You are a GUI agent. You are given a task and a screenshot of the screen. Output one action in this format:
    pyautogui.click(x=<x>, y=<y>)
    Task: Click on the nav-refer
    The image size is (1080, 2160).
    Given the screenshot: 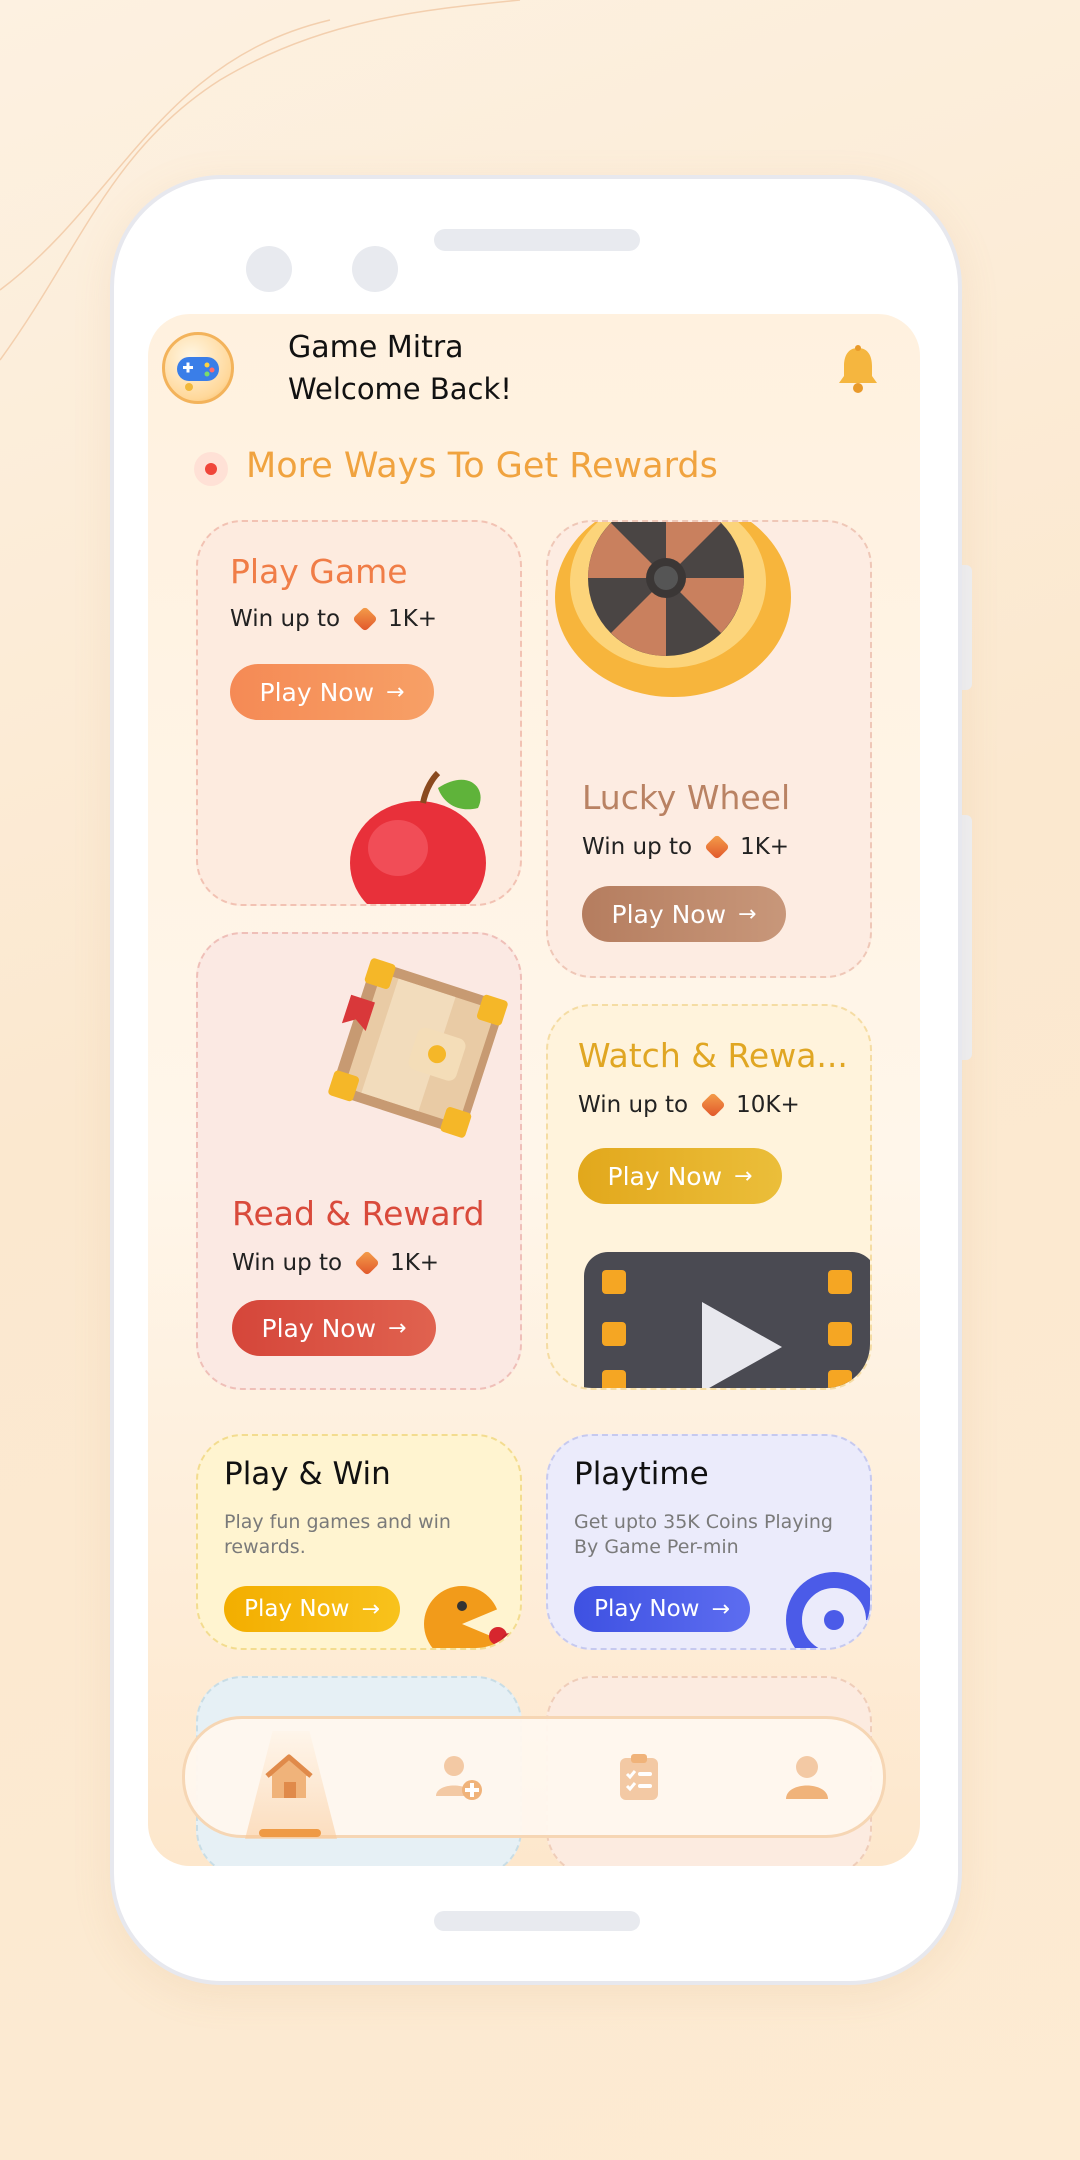 What is the action you would take?
    pyautogui.click(x=459, y=1777)
    